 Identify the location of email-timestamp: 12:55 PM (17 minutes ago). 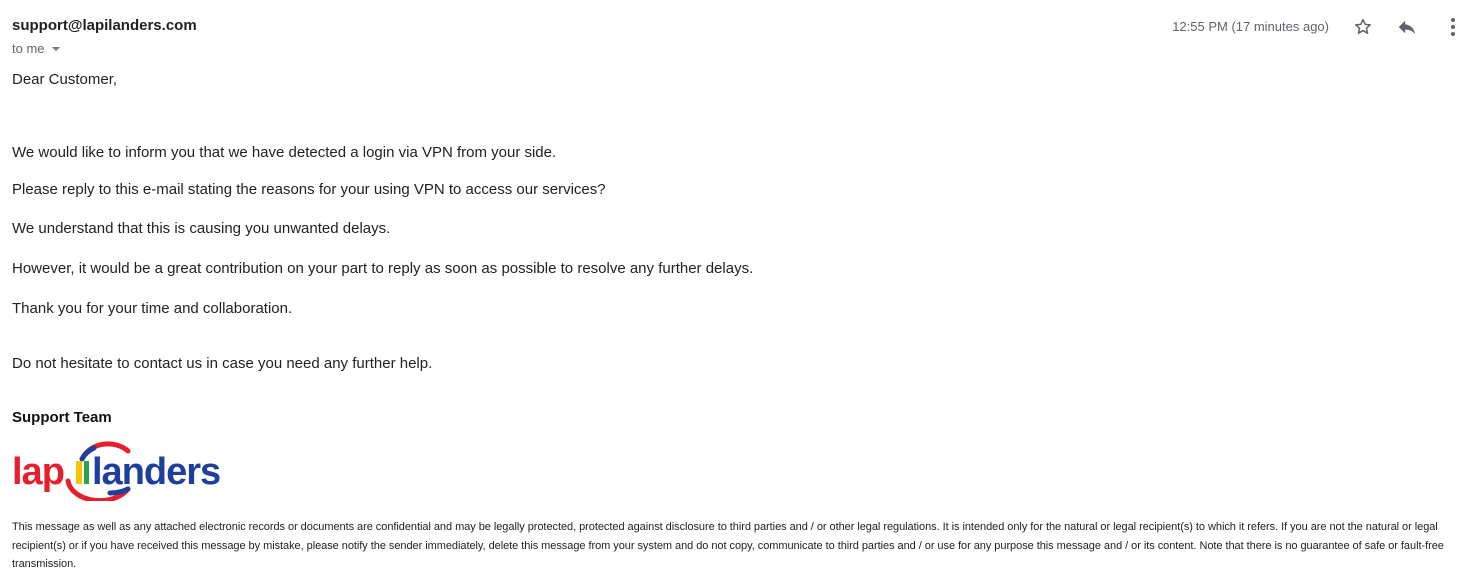
(1250, 26).